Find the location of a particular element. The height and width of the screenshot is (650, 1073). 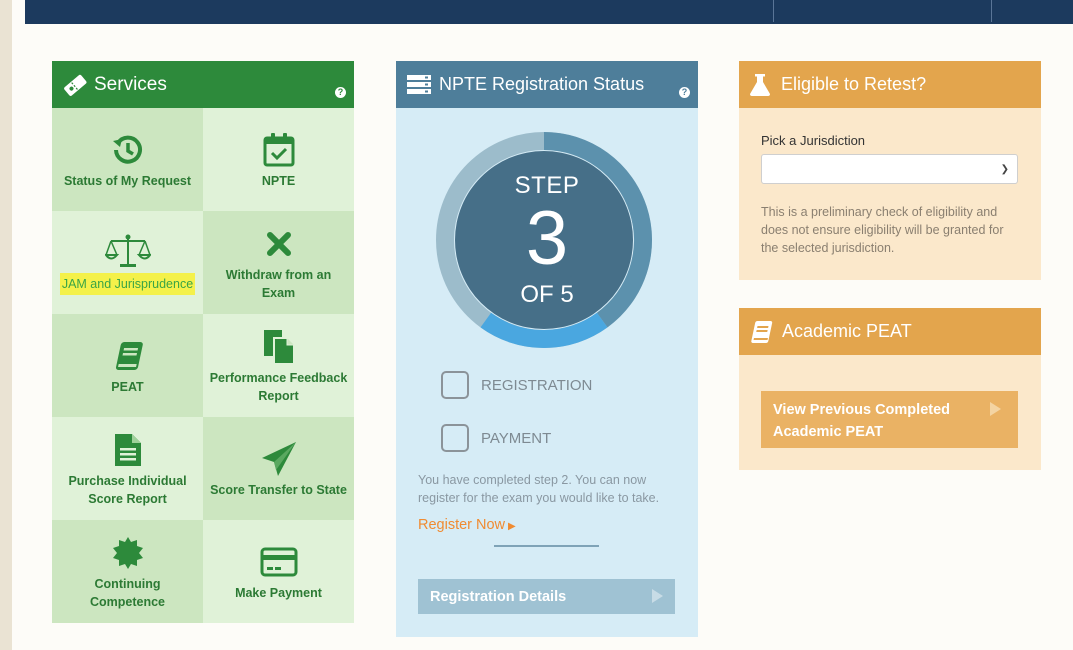

credit-card-icon is located at coordinates (279, 562).